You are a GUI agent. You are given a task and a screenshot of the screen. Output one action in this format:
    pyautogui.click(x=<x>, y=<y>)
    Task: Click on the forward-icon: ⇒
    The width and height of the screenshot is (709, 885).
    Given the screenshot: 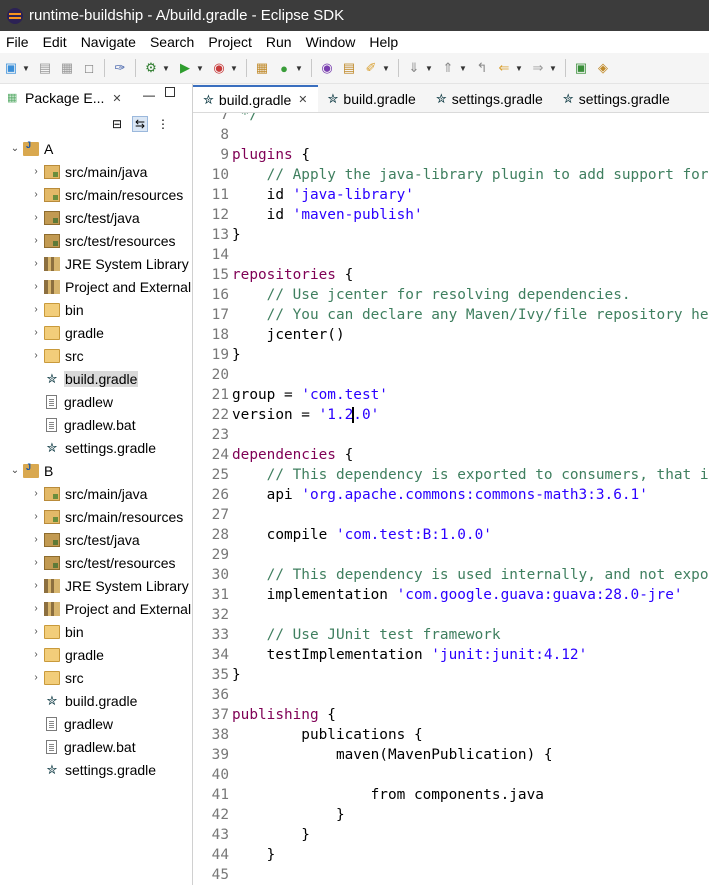 What is the action you would take?
    pyautogui.click(x=538, y=68)
    